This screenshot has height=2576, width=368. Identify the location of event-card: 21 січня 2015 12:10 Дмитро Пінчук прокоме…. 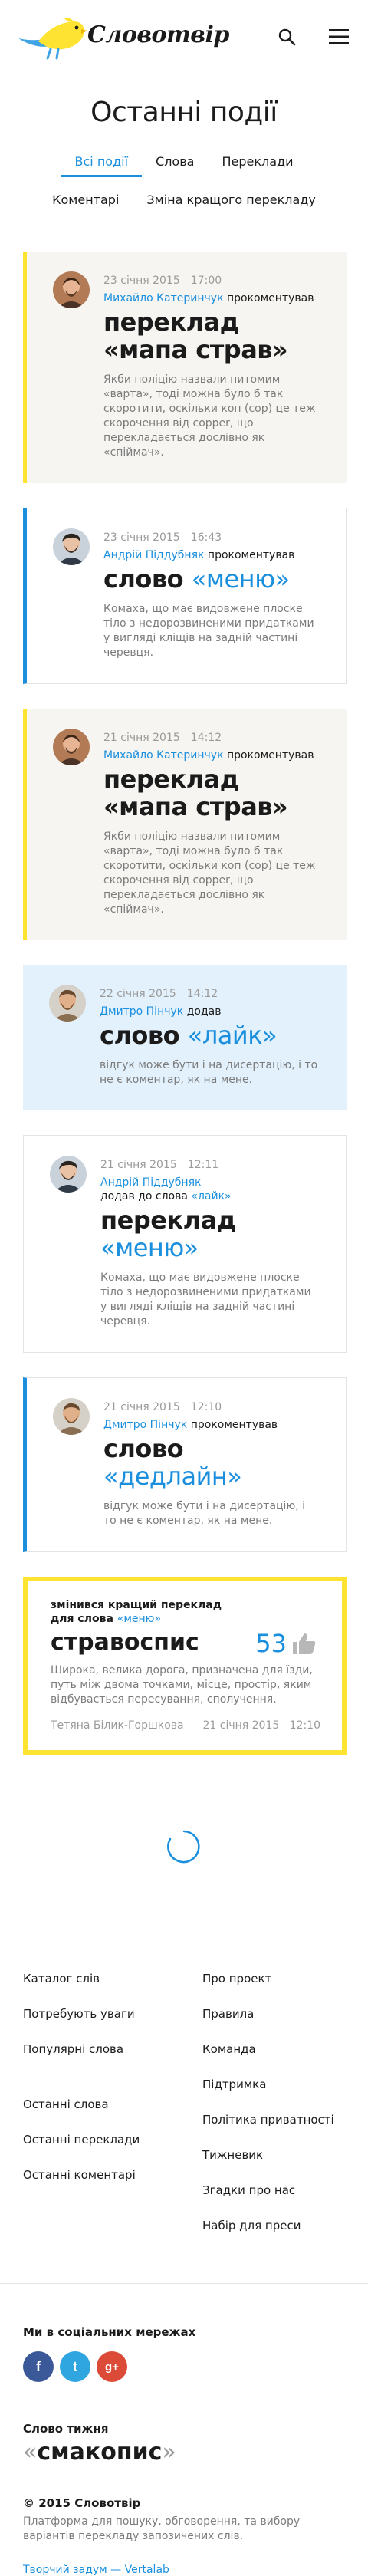
(185, 1464).